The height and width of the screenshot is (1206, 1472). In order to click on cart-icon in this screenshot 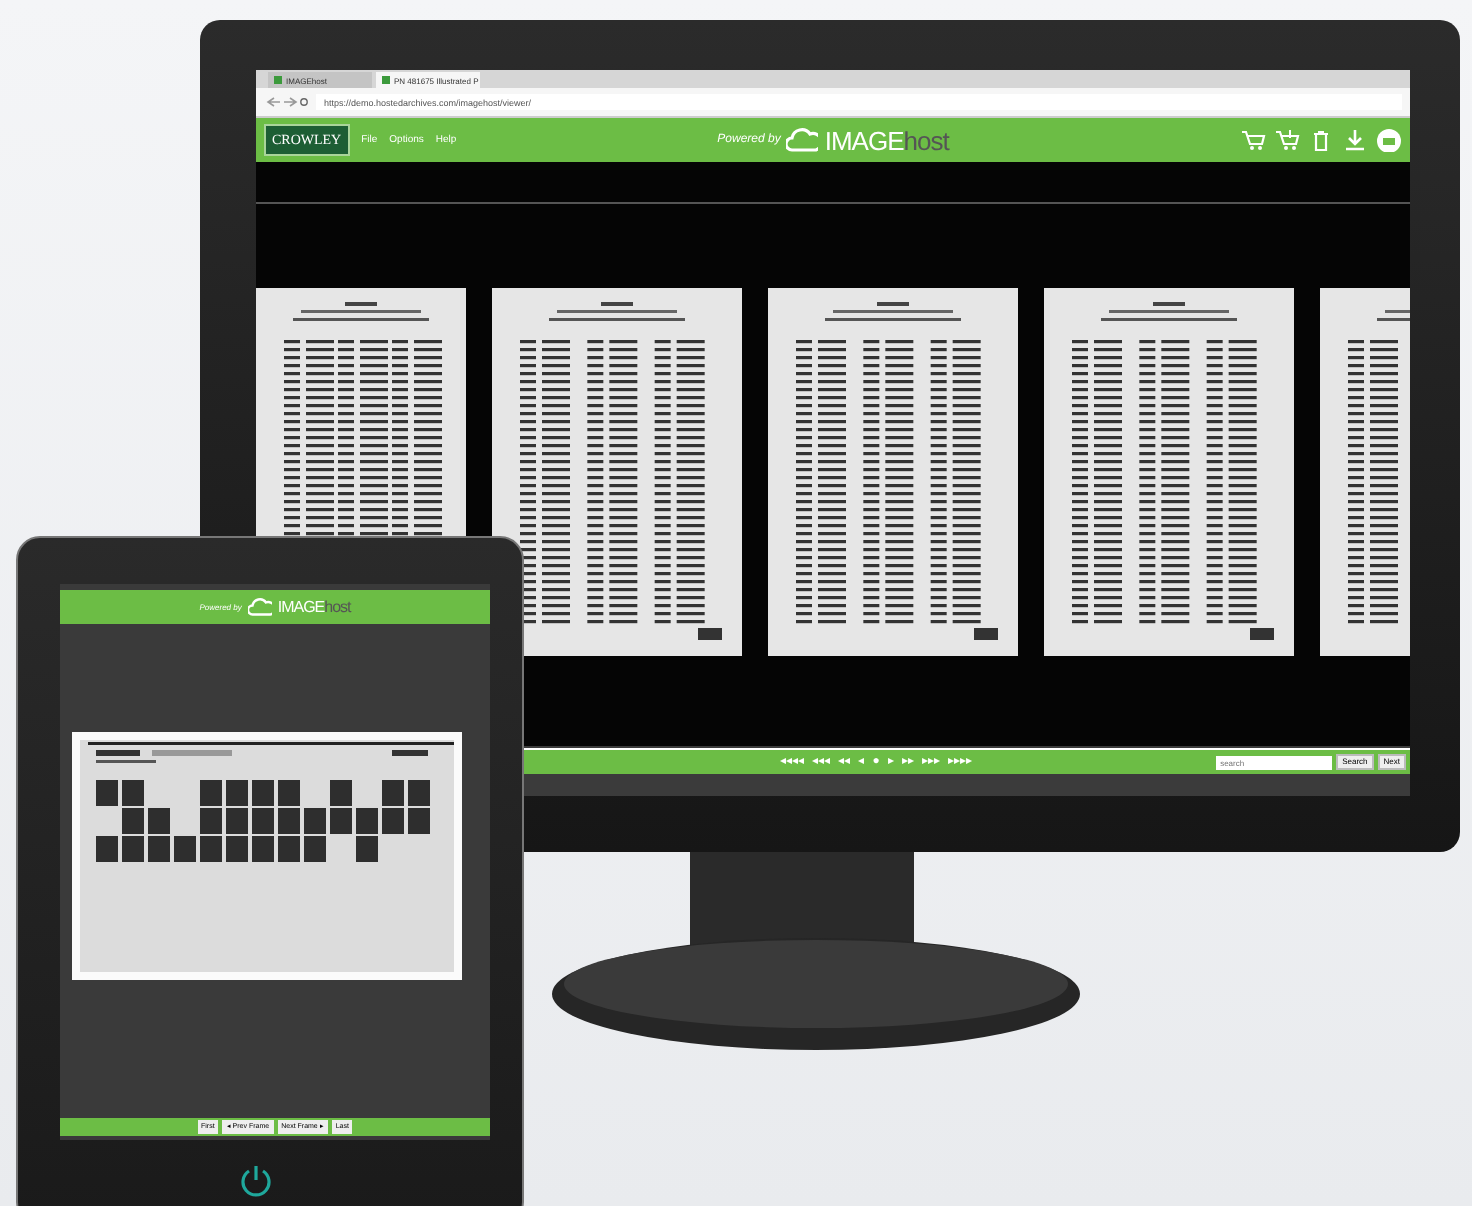, I will do `click(1287, 140)`.